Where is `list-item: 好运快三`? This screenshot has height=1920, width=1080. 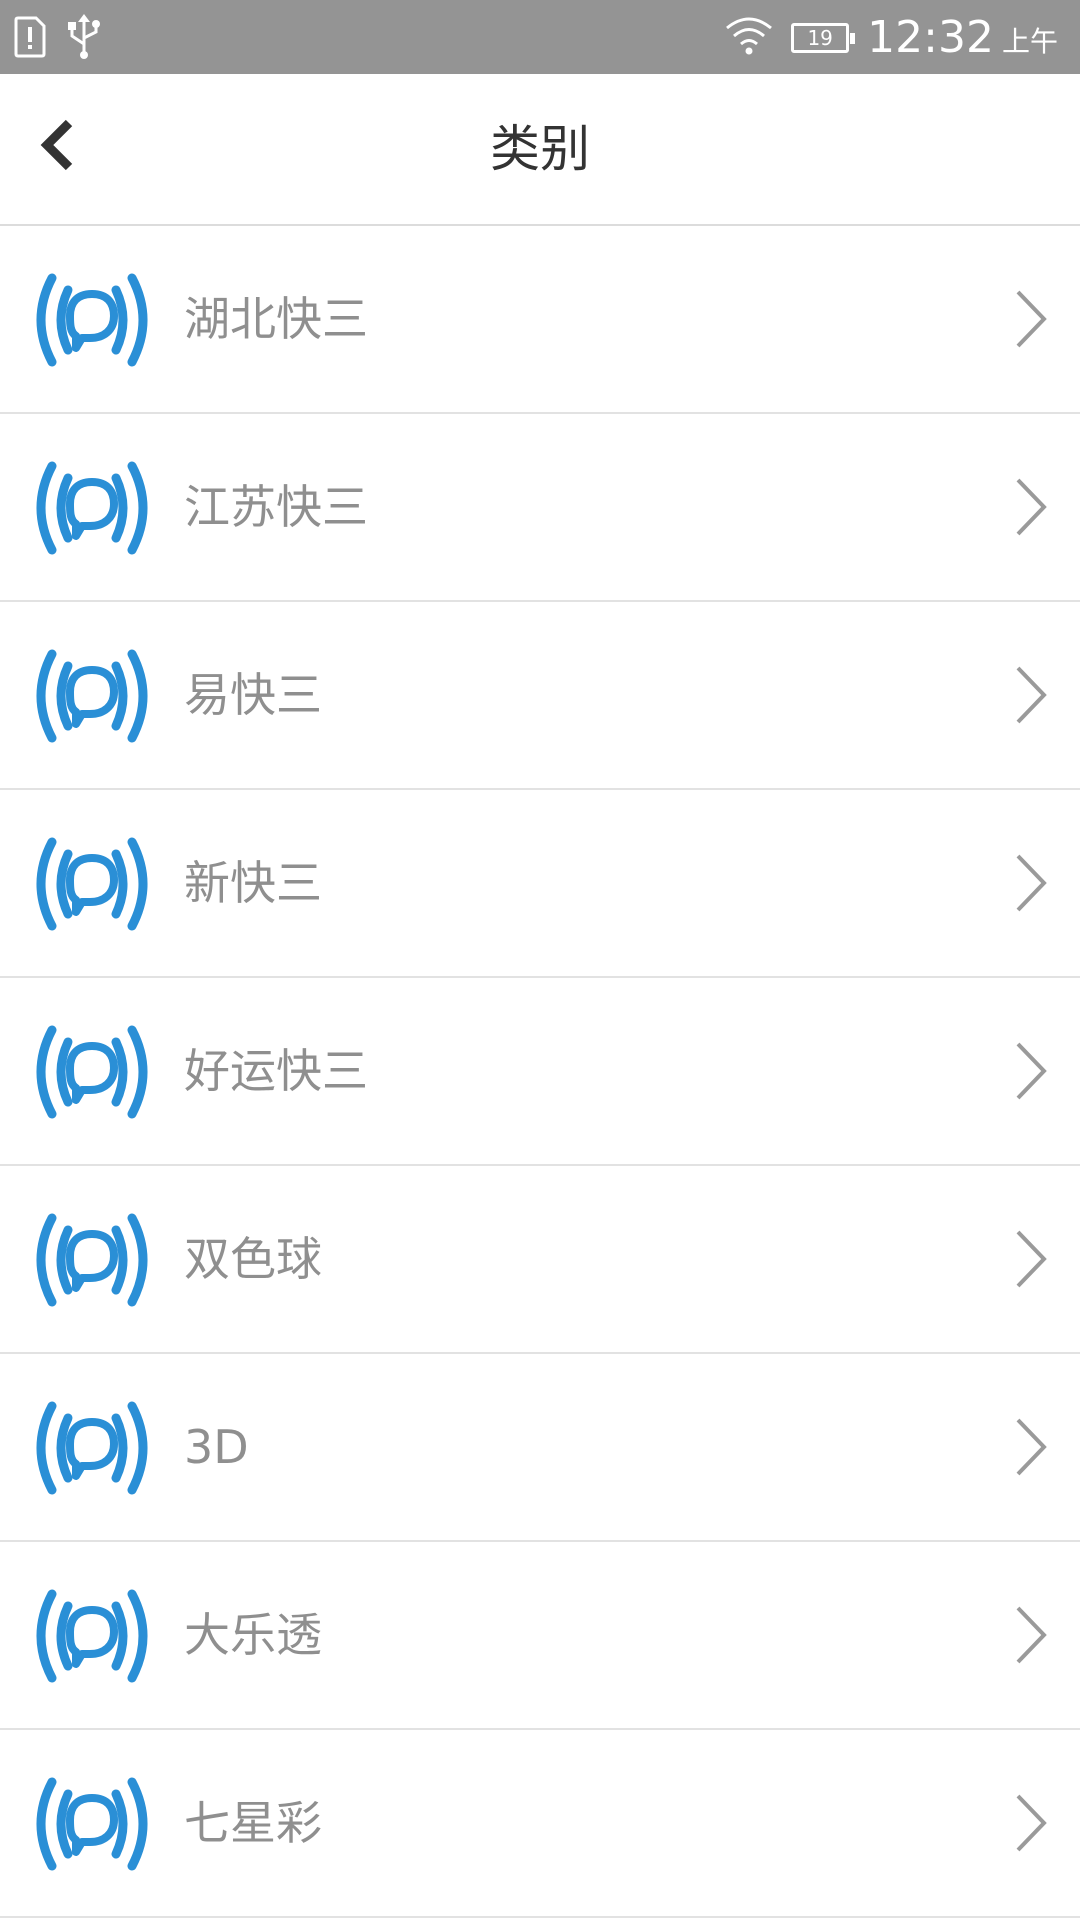
list-item: 好运快三 is located at coordinates (540, 1072).